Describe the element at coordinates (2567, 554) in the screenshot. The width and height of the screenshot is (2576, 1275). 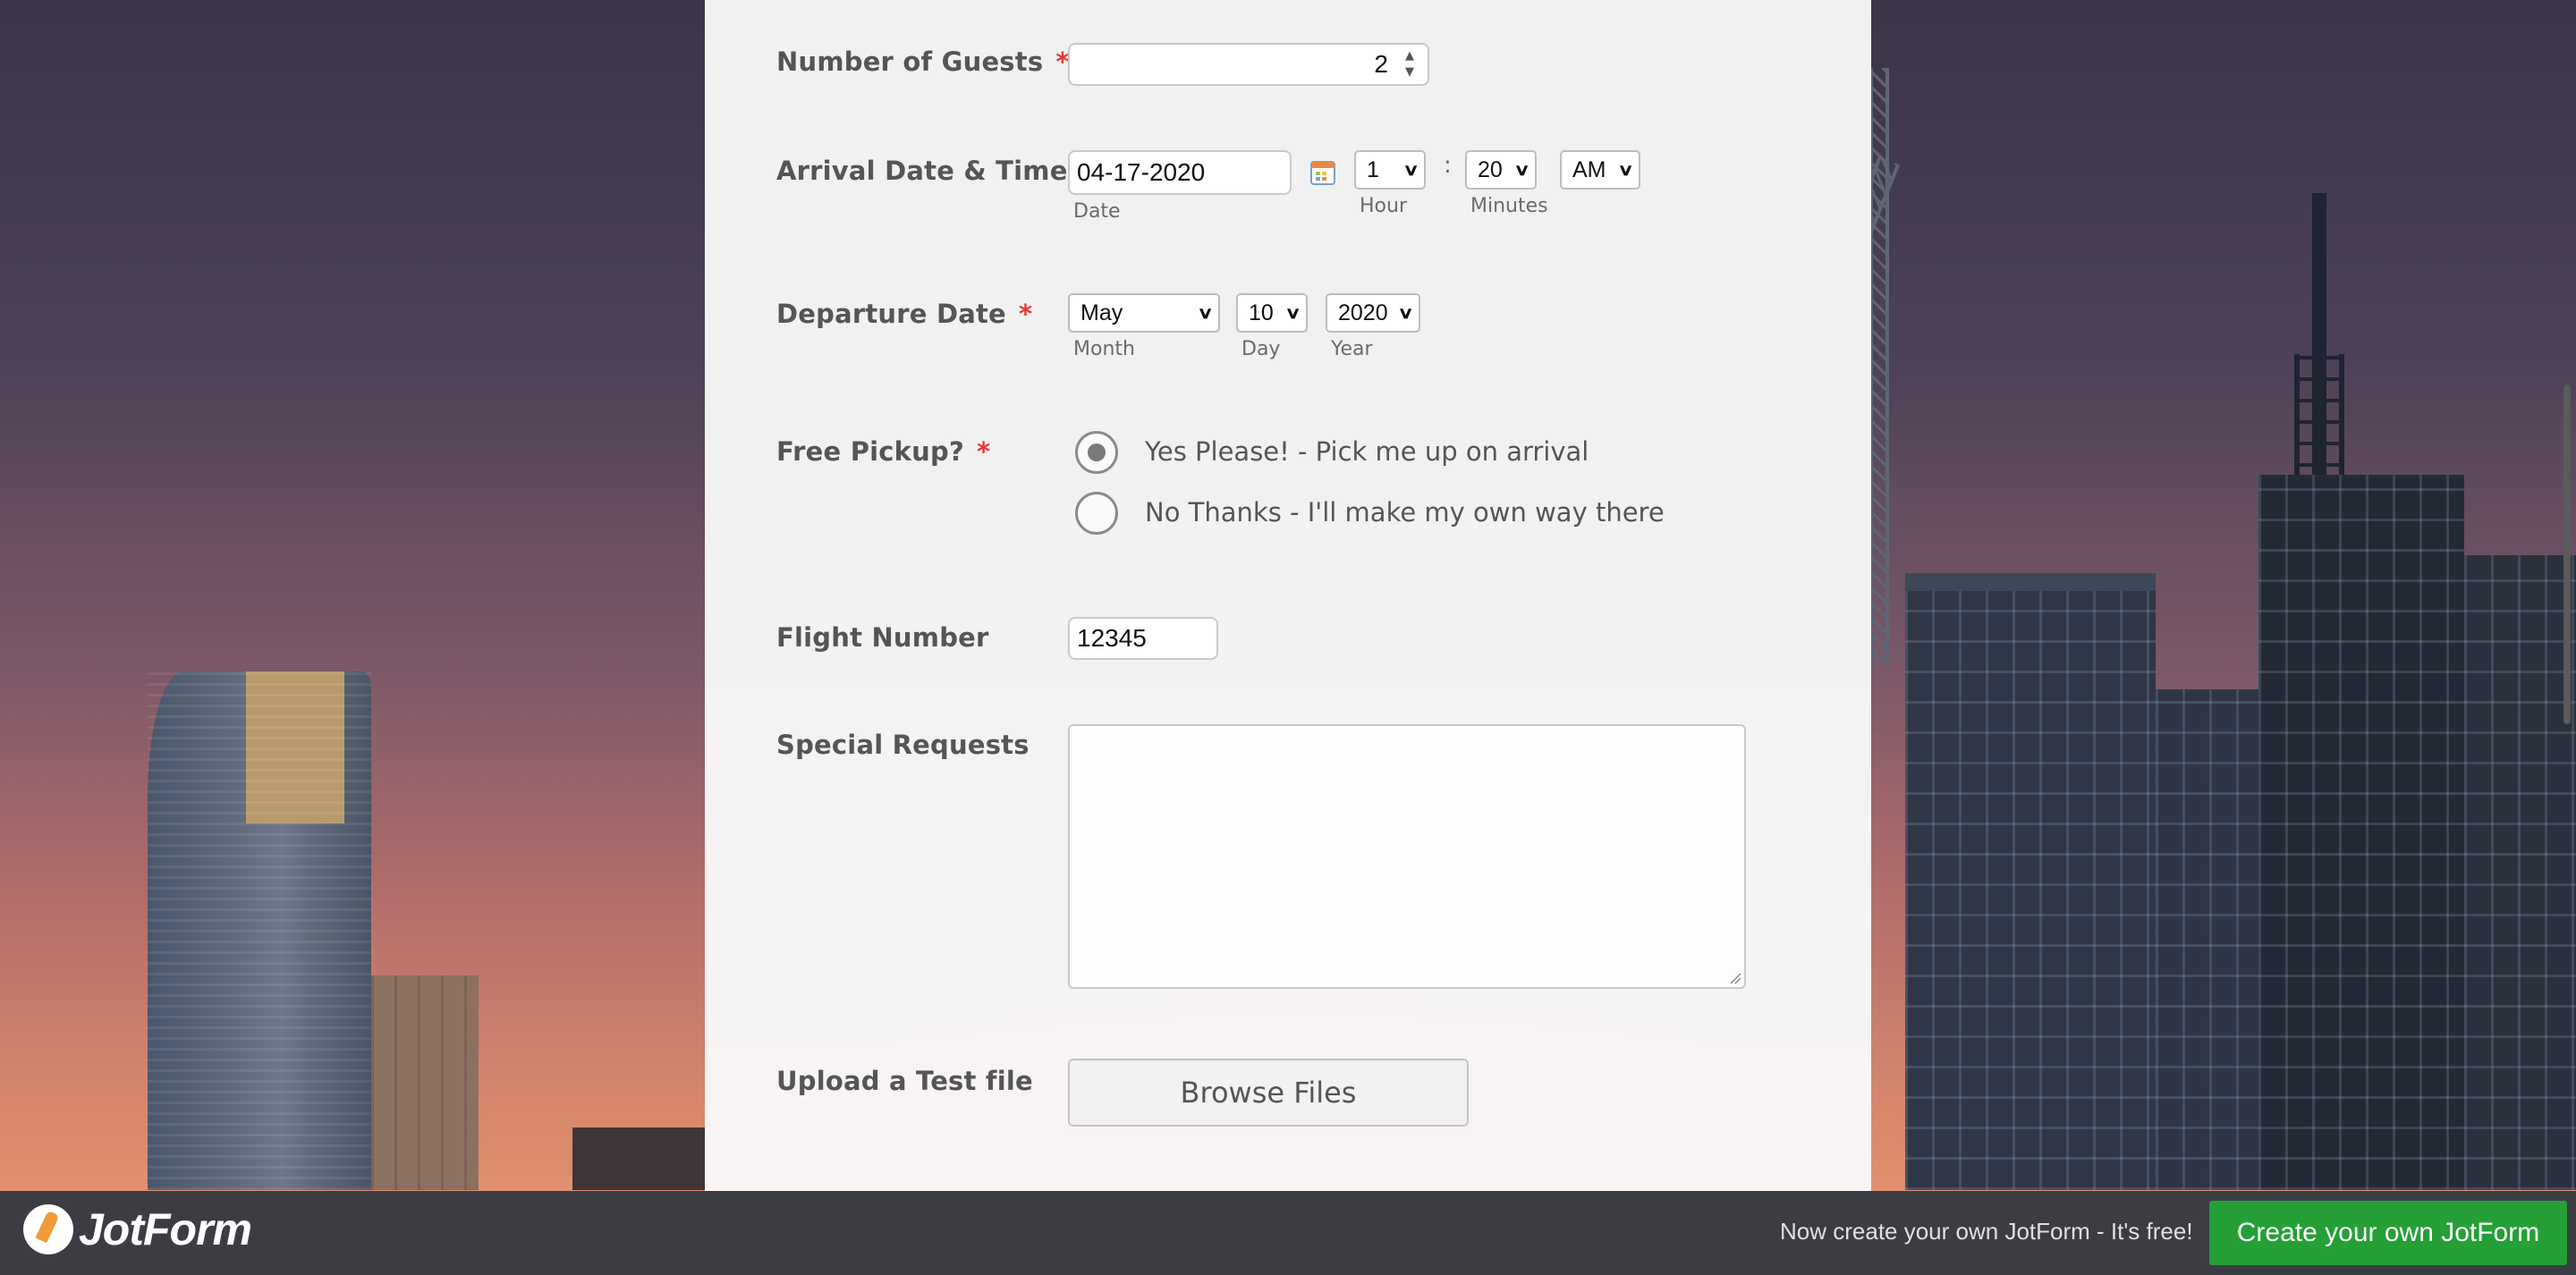
I see `page-scrollbar` at that location.